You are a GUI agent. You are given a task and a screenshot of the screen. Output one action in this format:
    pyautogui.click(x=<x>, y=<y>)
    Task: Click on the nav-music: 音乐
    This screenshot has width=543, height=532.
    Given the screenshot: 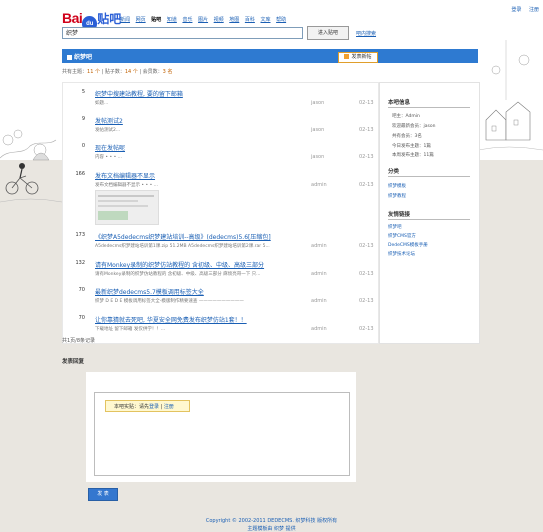 What is the action you would take?
    pyautogui.click(x=187, y=20)
    